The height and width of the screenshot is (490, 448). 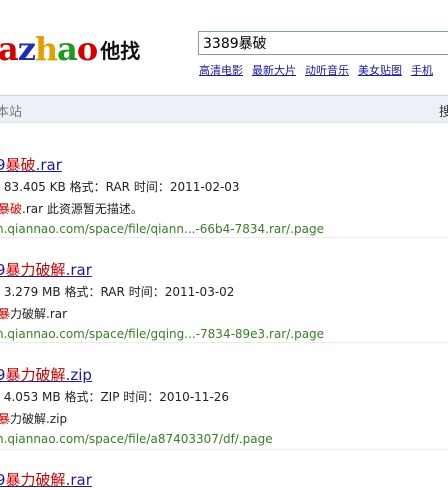 What do you see at coordinates (120, 51) in the screenshot?
I see `logo-cn-text: 他找` at bounding box center [120, 51].